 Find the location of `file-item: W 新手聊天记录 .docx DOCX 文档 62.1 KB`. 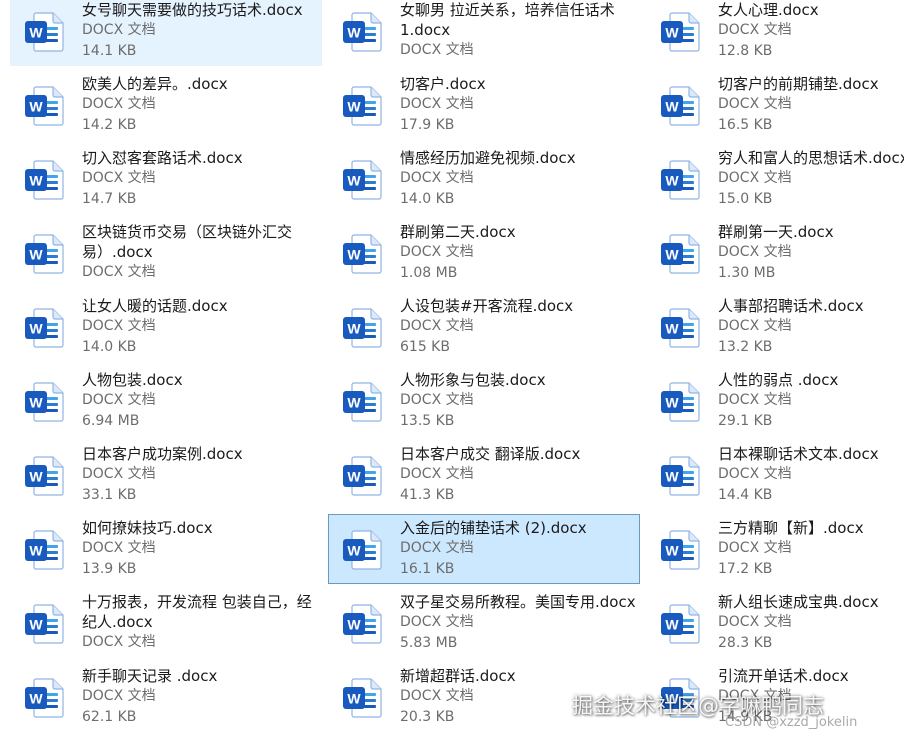

file-item: W 新手聊天记录 .docx DOCX 文档 62.1 KB is located at coordinates (166, 697).